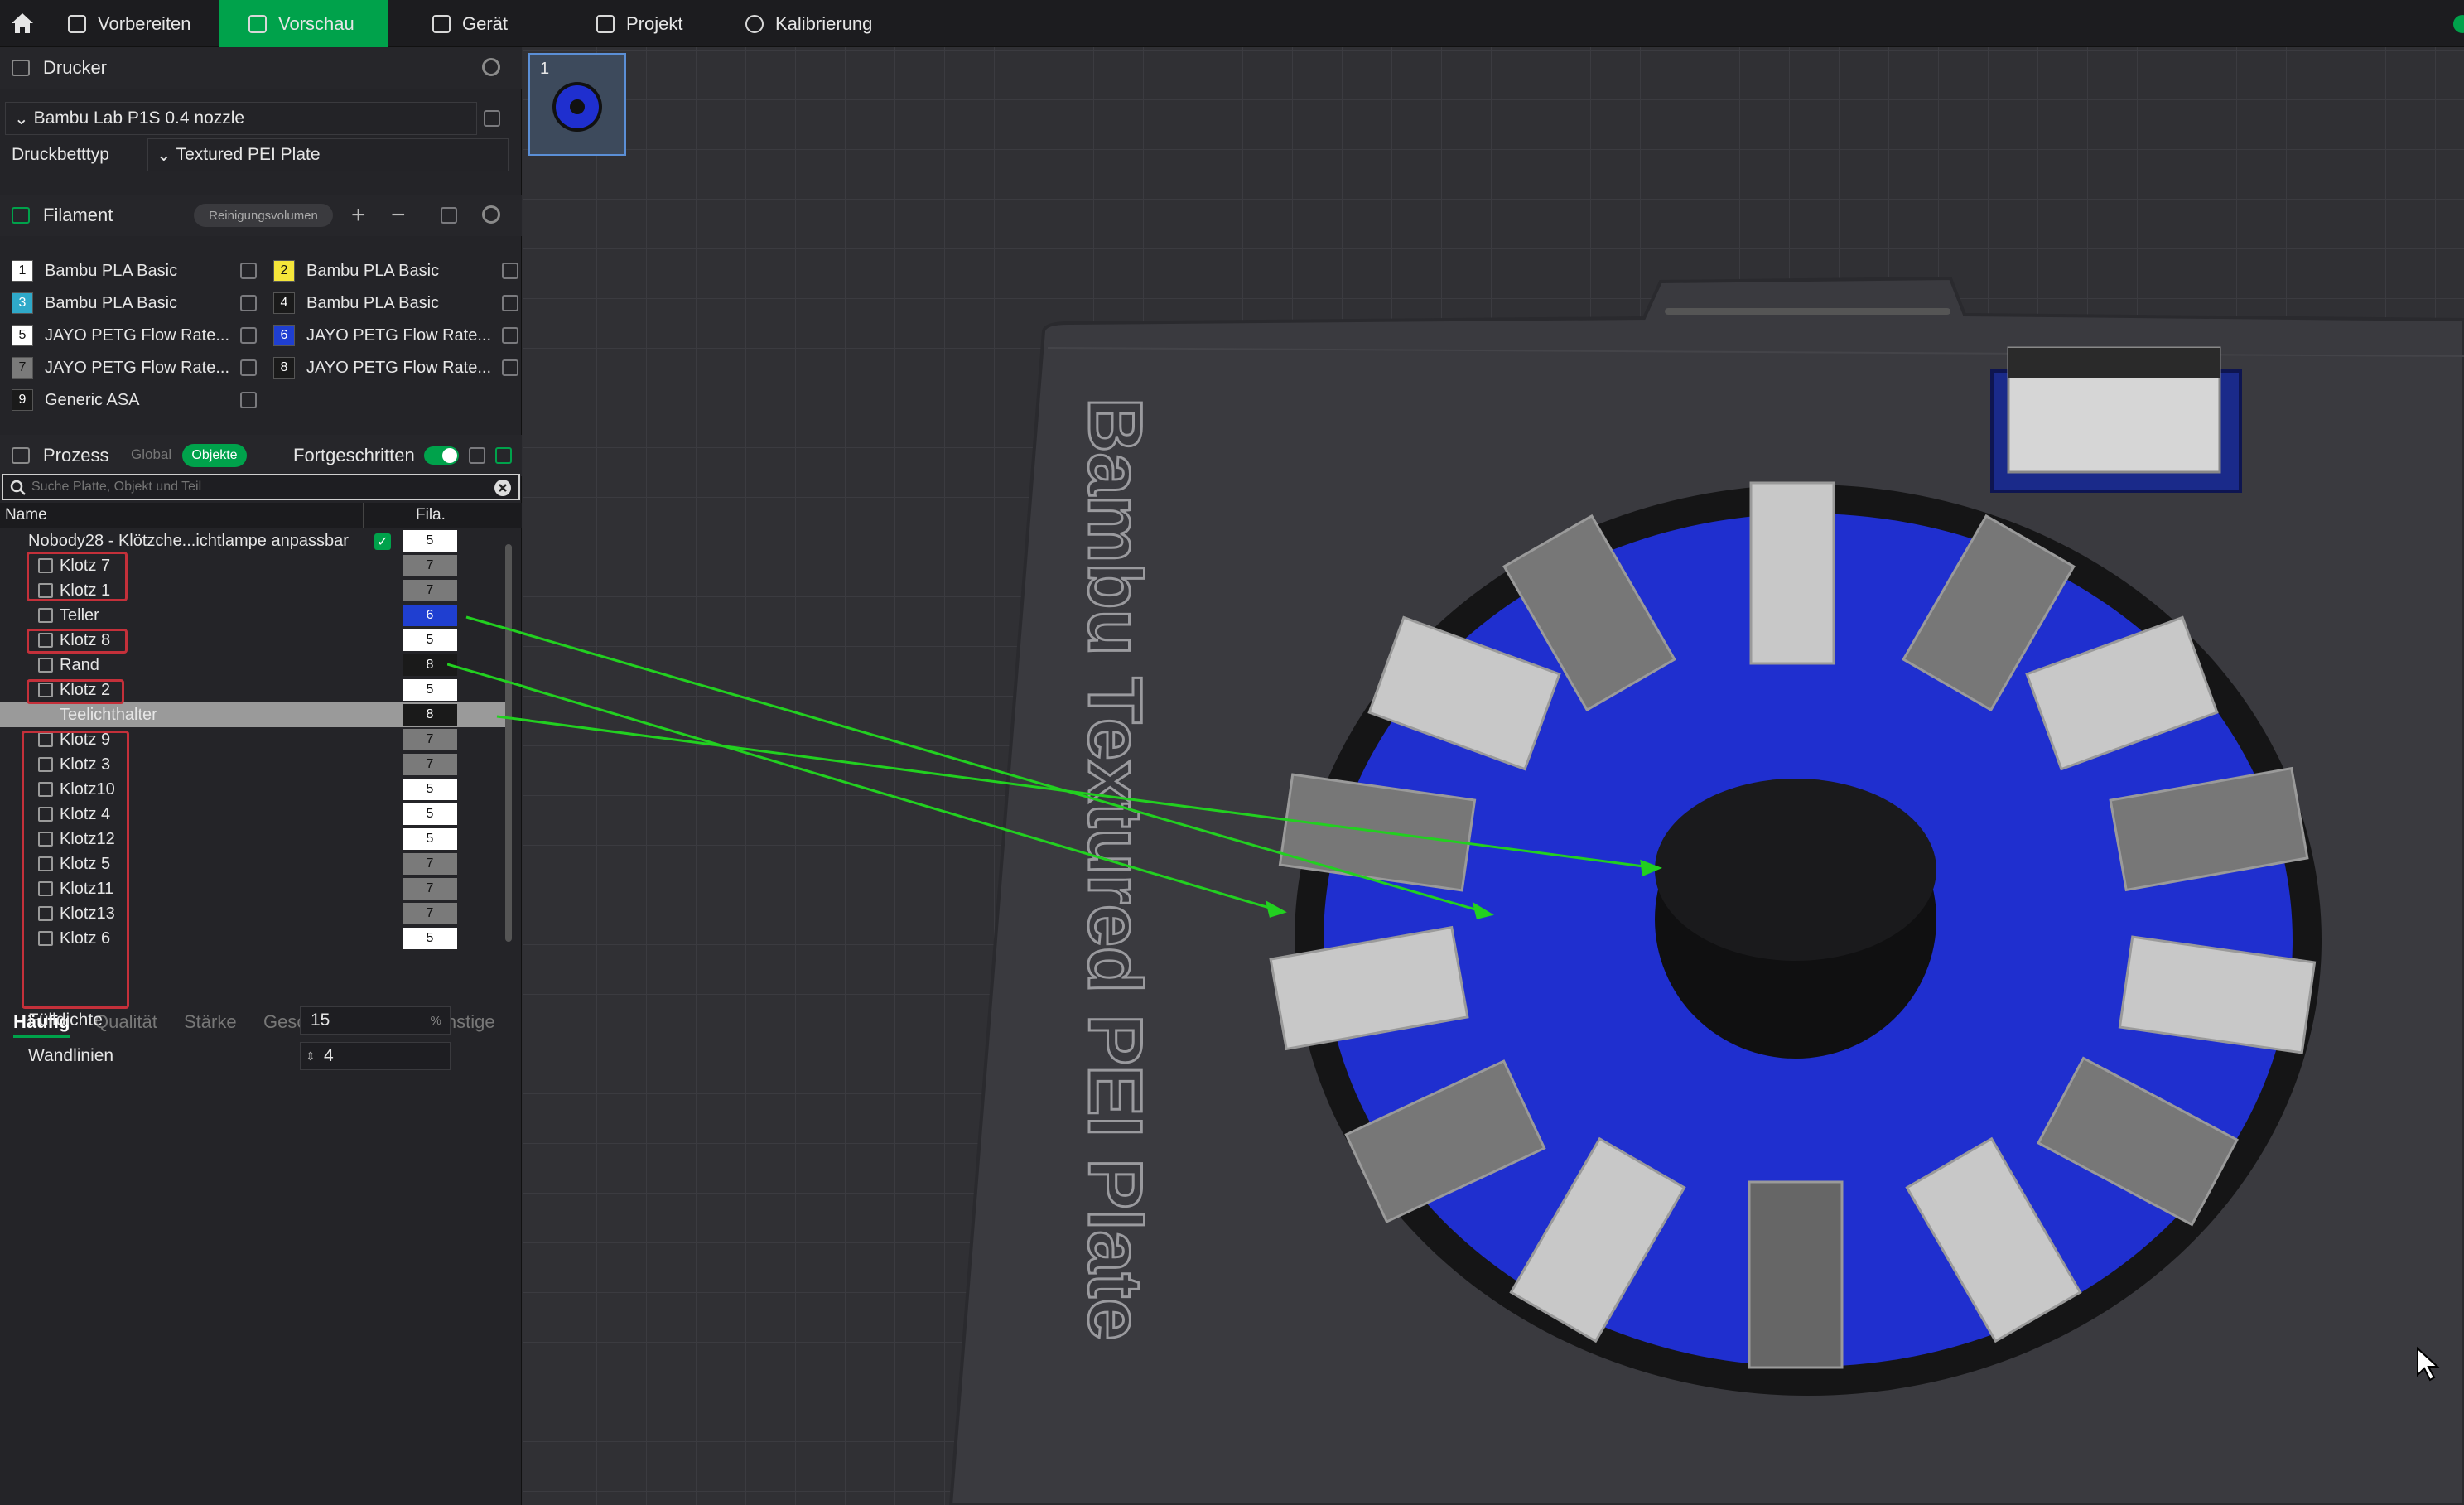 The image size is (2464, 1505). What do you see at coordinates (75, 870) in the screenshot?
I see `highlight-box` at bounding box center [75, 870].